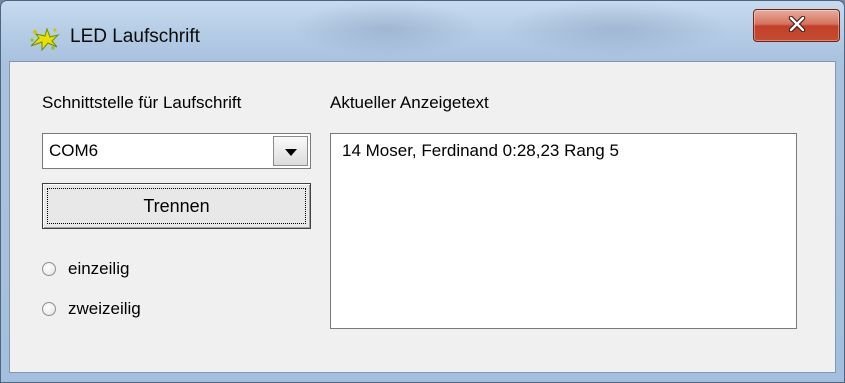 This screenshot has height=383, width=845. I want to click on chevron-down-icon, so click(290, 151).